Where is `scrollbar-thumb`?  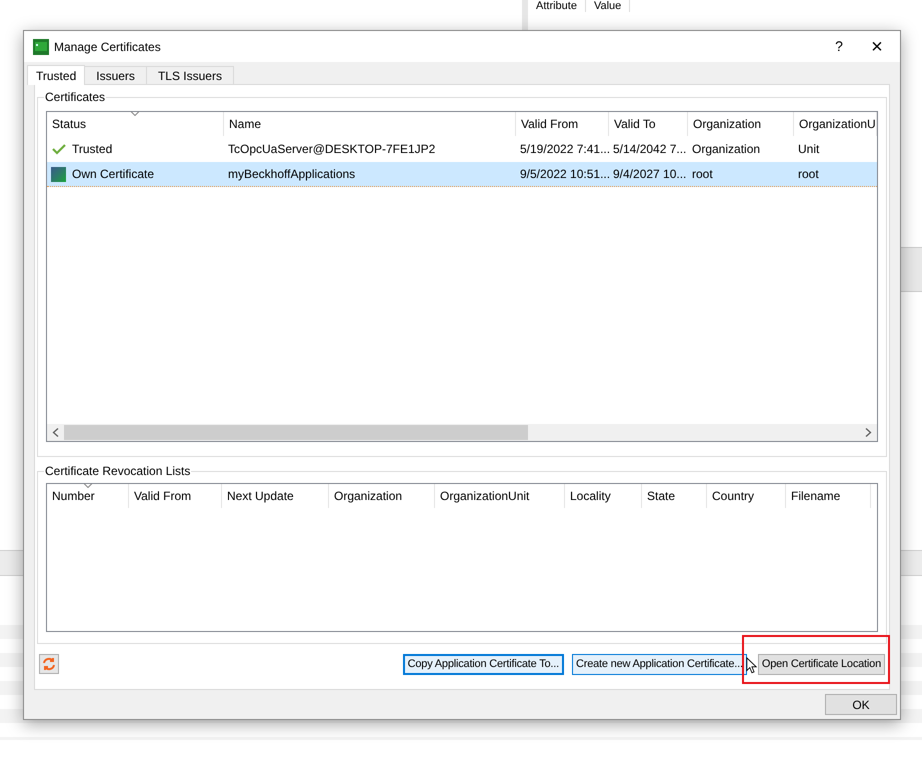 scrollbar-thumb is located at coordinates (296, 432).